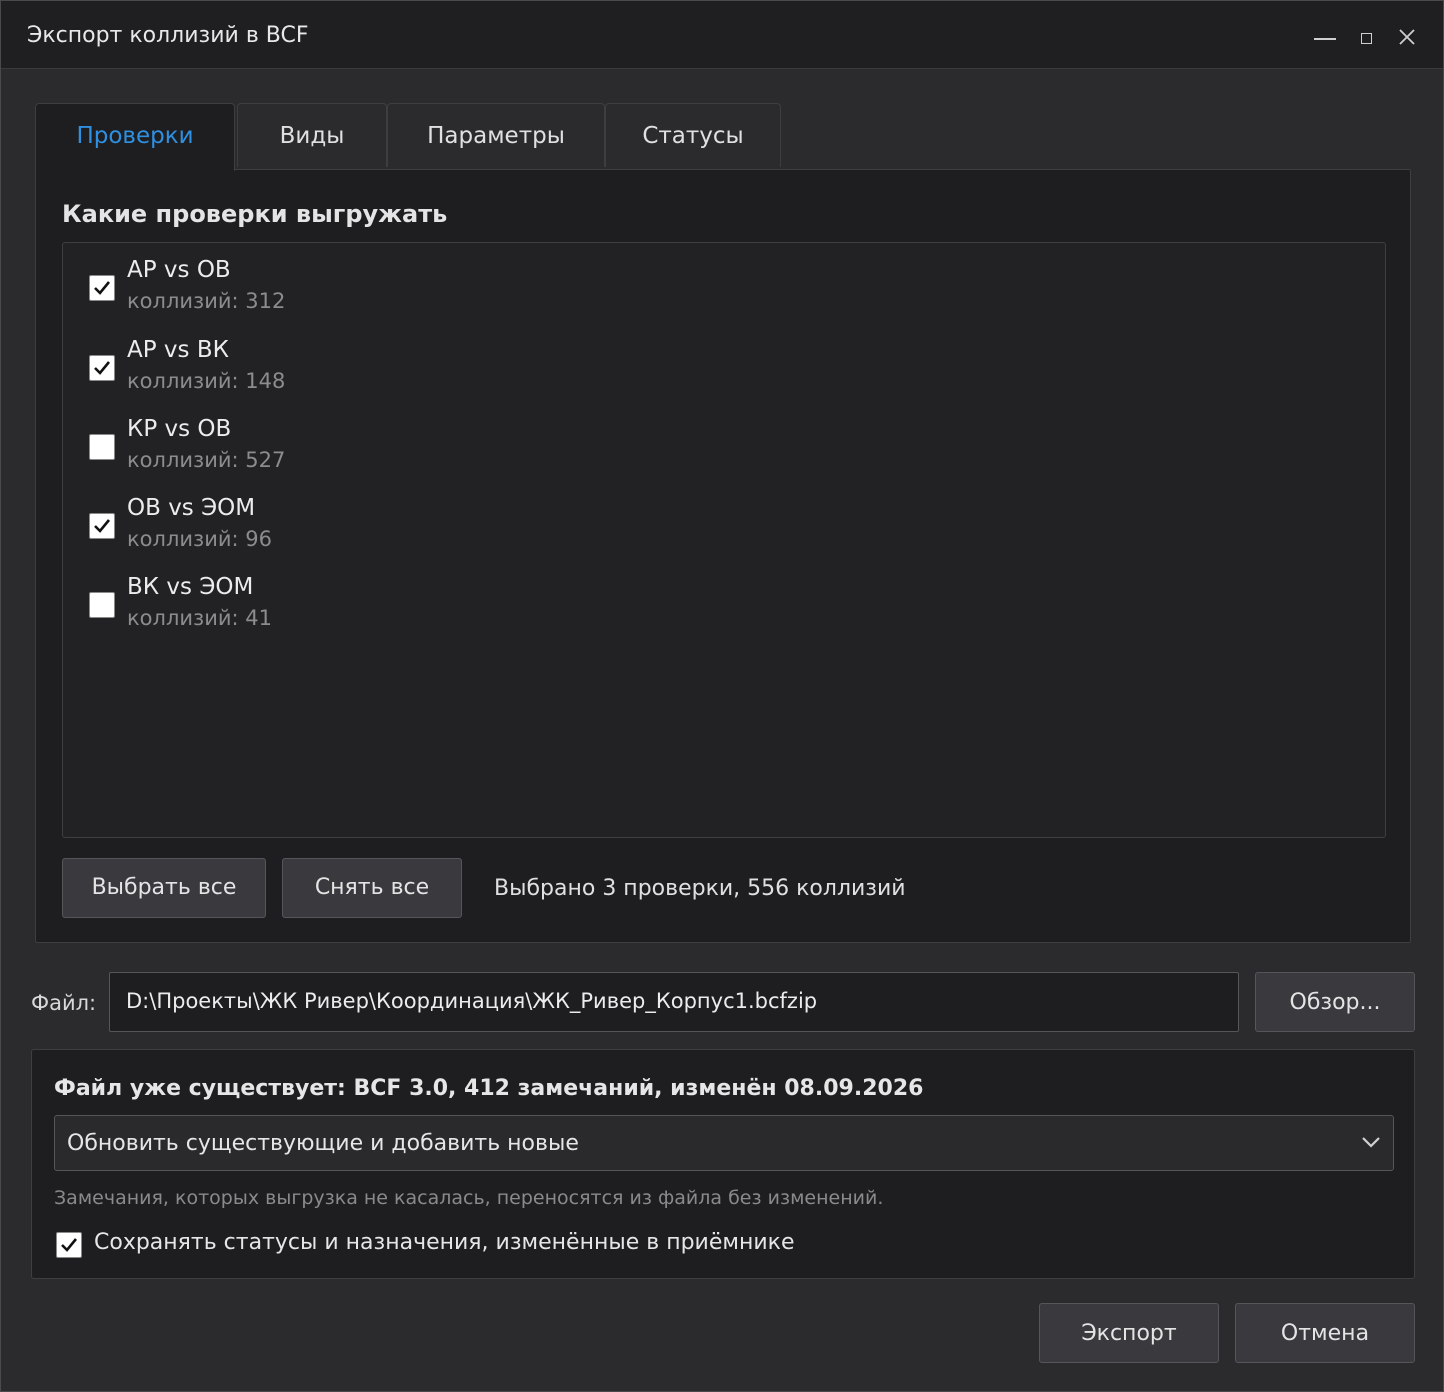 This screenshot has height=1392, width=1444. I want to click on tab-parameters: Параметры, so click(496, 135).